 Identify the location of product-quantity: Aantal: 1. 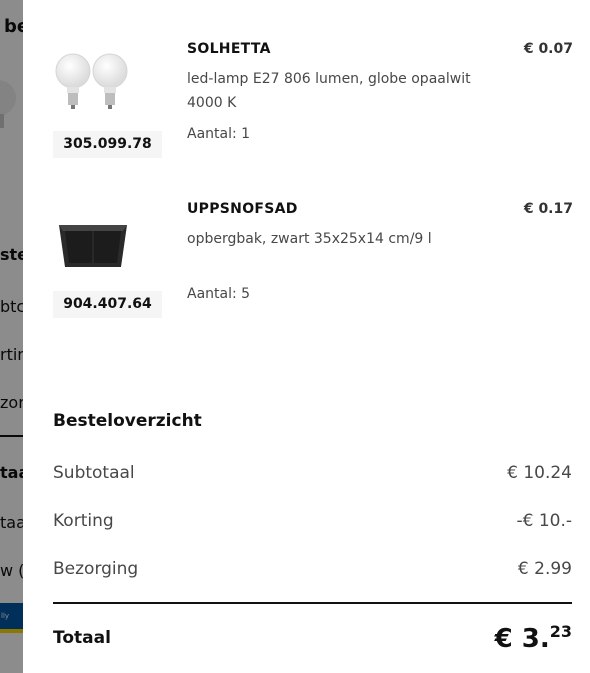
(219, 134).